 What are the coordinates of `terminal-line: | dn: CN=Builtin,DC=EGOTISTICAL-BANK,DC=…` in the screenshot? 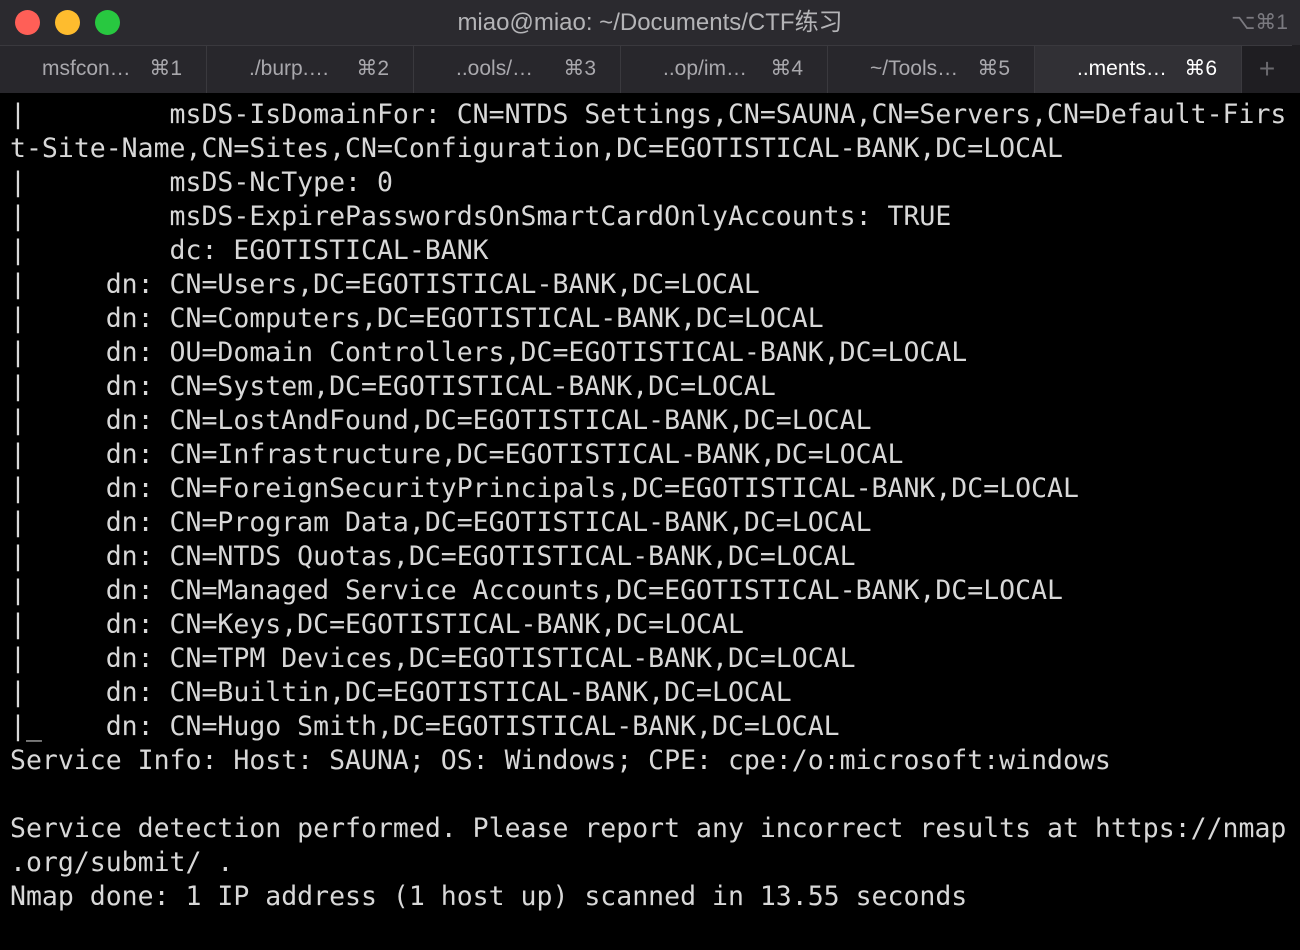 It's located at (401, 692).